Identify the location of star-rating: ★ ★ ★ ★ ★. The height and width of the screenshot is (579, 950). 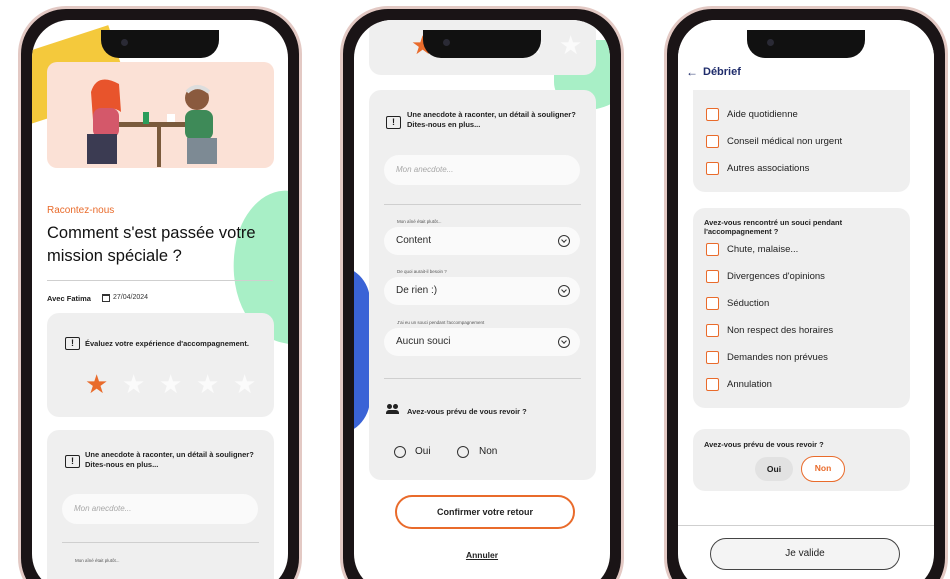
(170, 384).